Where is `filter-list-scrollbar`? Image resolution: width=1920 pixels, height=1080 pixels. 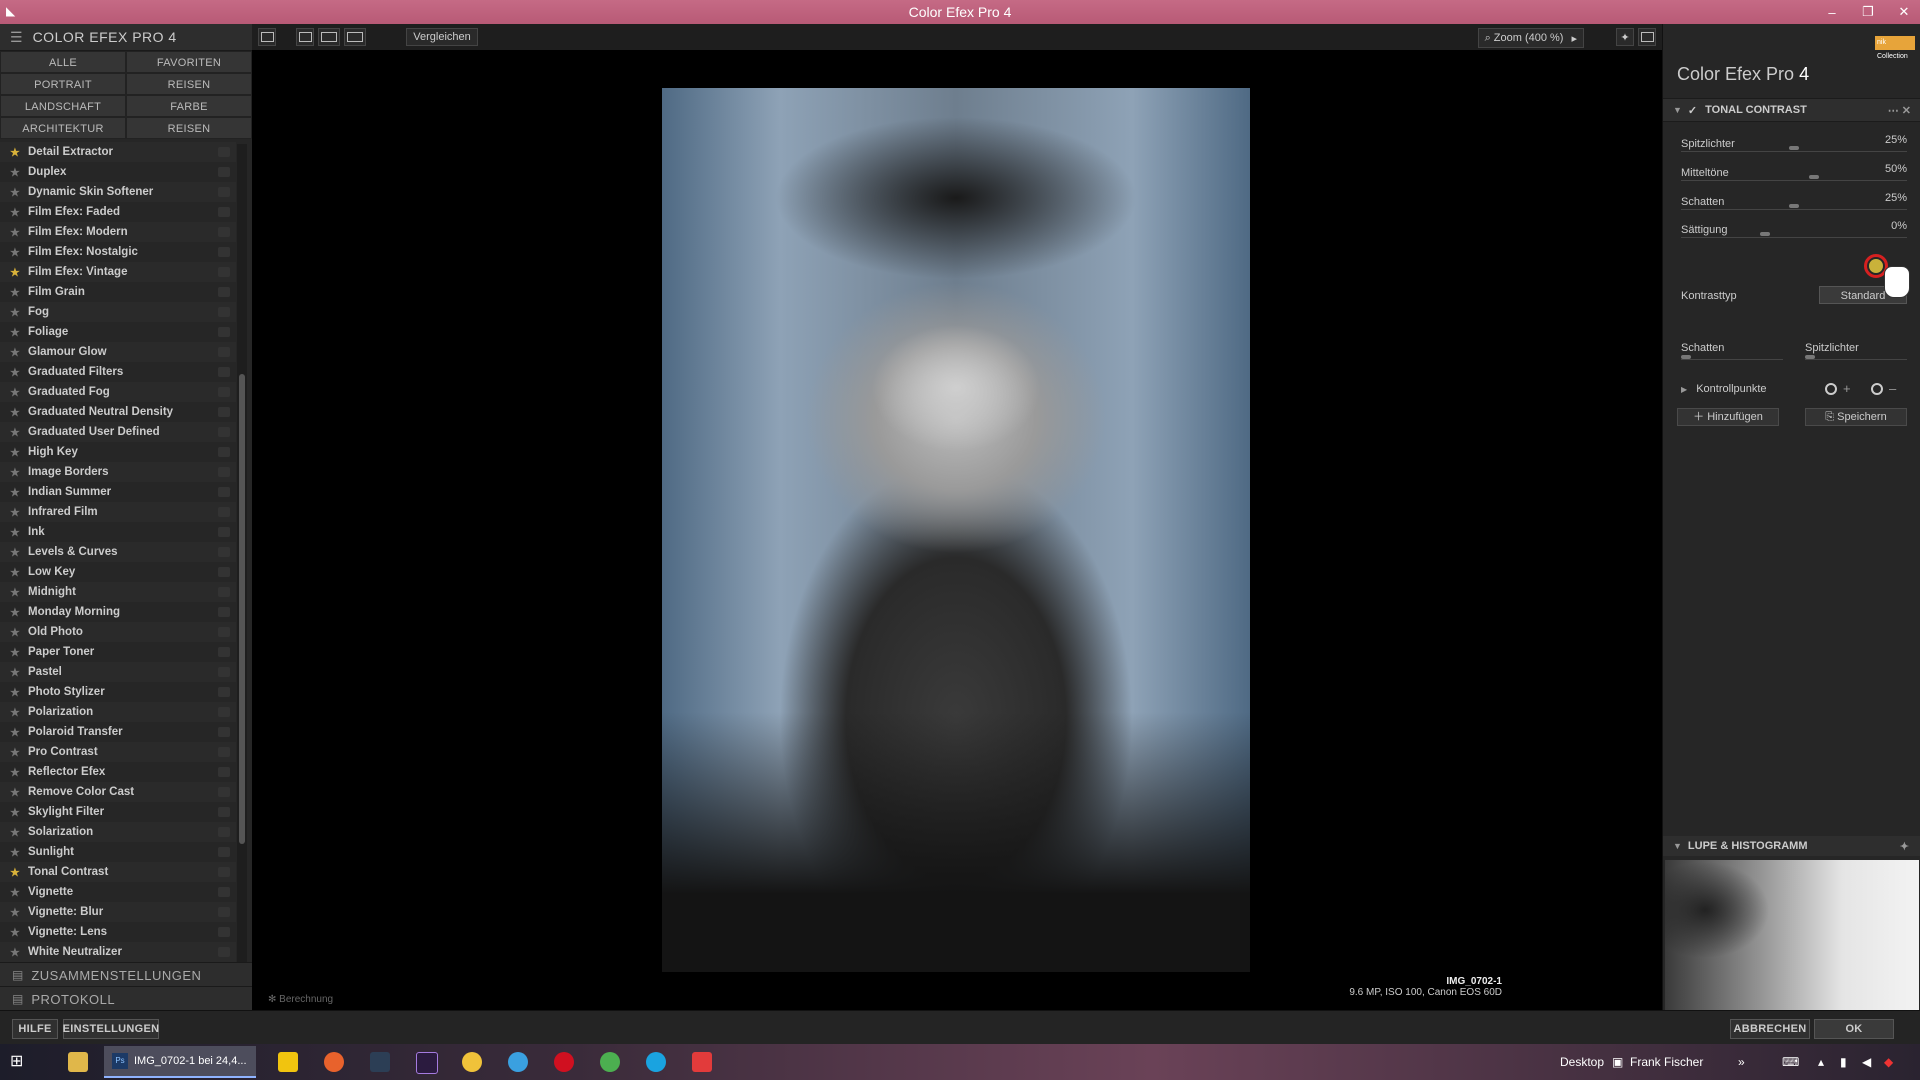
filter-list-scrollbar is located at coordinates (242, 565).